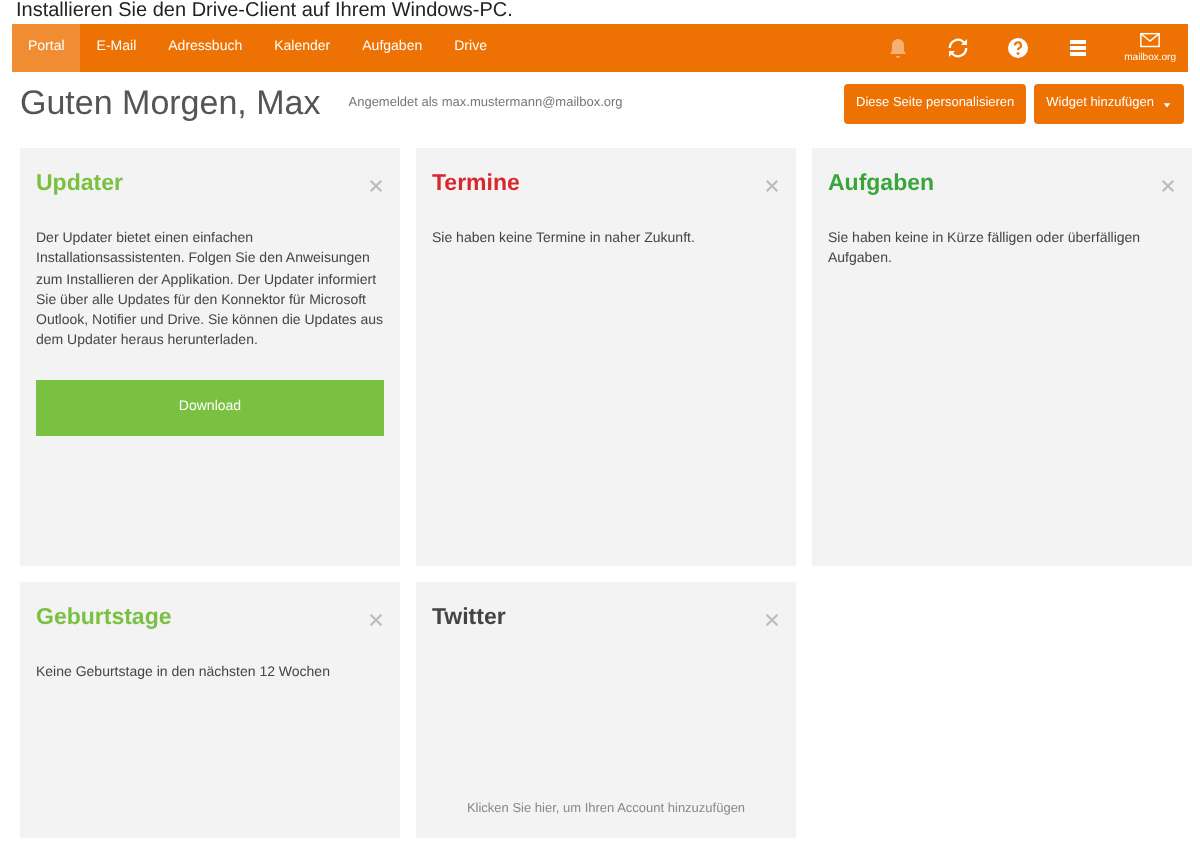  Describe the element at coordinates (79, 185) in the screenshot. I see `widget-title: Updater` at that location.